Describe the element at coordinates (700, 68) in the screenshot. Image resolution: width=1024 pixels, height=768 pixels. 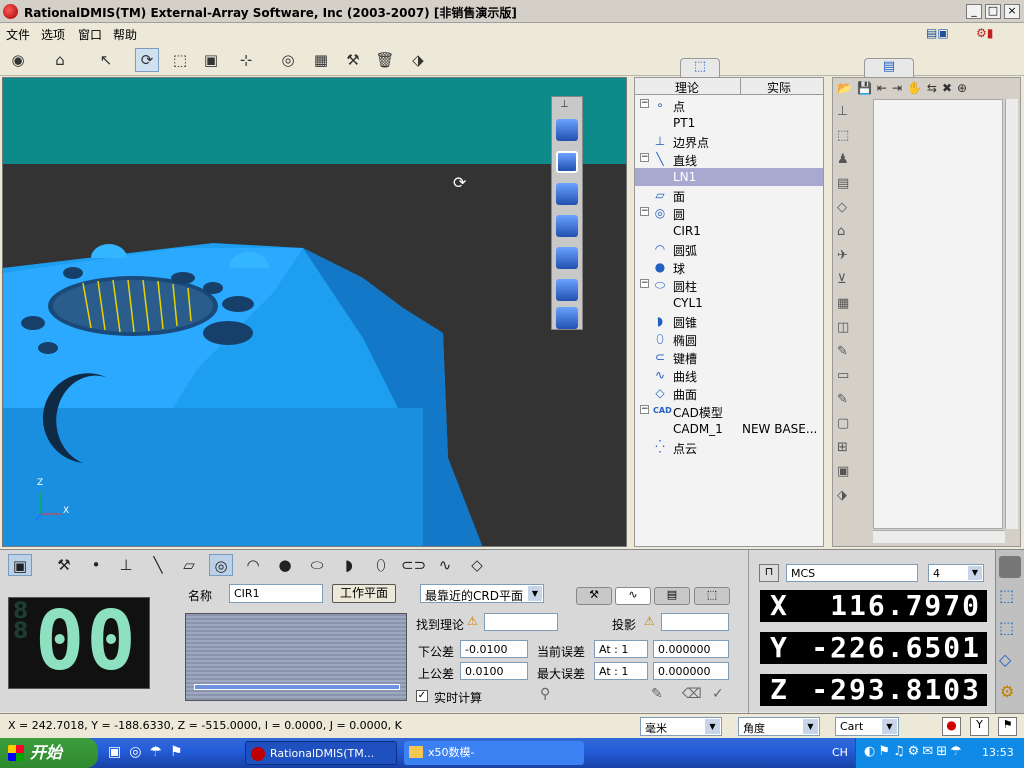
I see `feature-tab-icon: ⬚` at that location.